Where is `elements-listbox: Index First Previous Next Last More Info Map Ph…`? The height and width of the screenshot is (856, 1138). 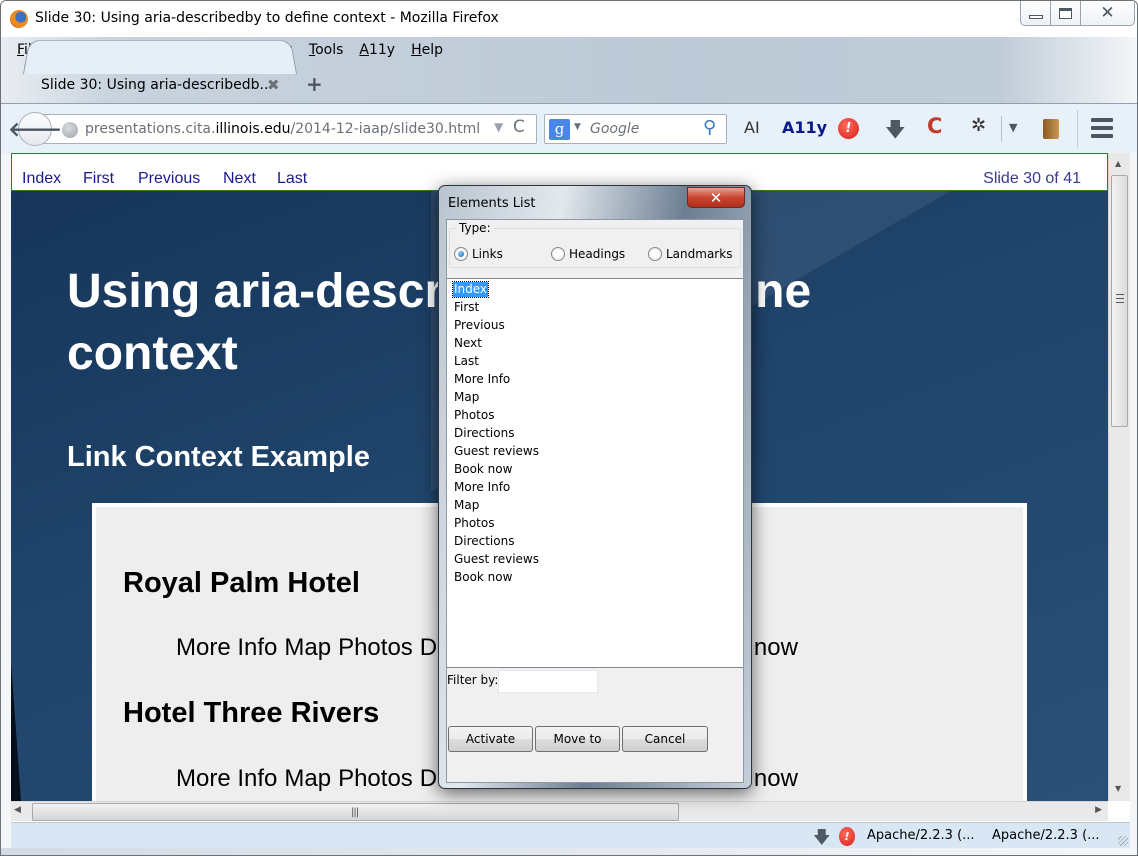
elements-listbox: Index First Previous Next Last More Info Map Ph… is located at coordinates (595, 473).